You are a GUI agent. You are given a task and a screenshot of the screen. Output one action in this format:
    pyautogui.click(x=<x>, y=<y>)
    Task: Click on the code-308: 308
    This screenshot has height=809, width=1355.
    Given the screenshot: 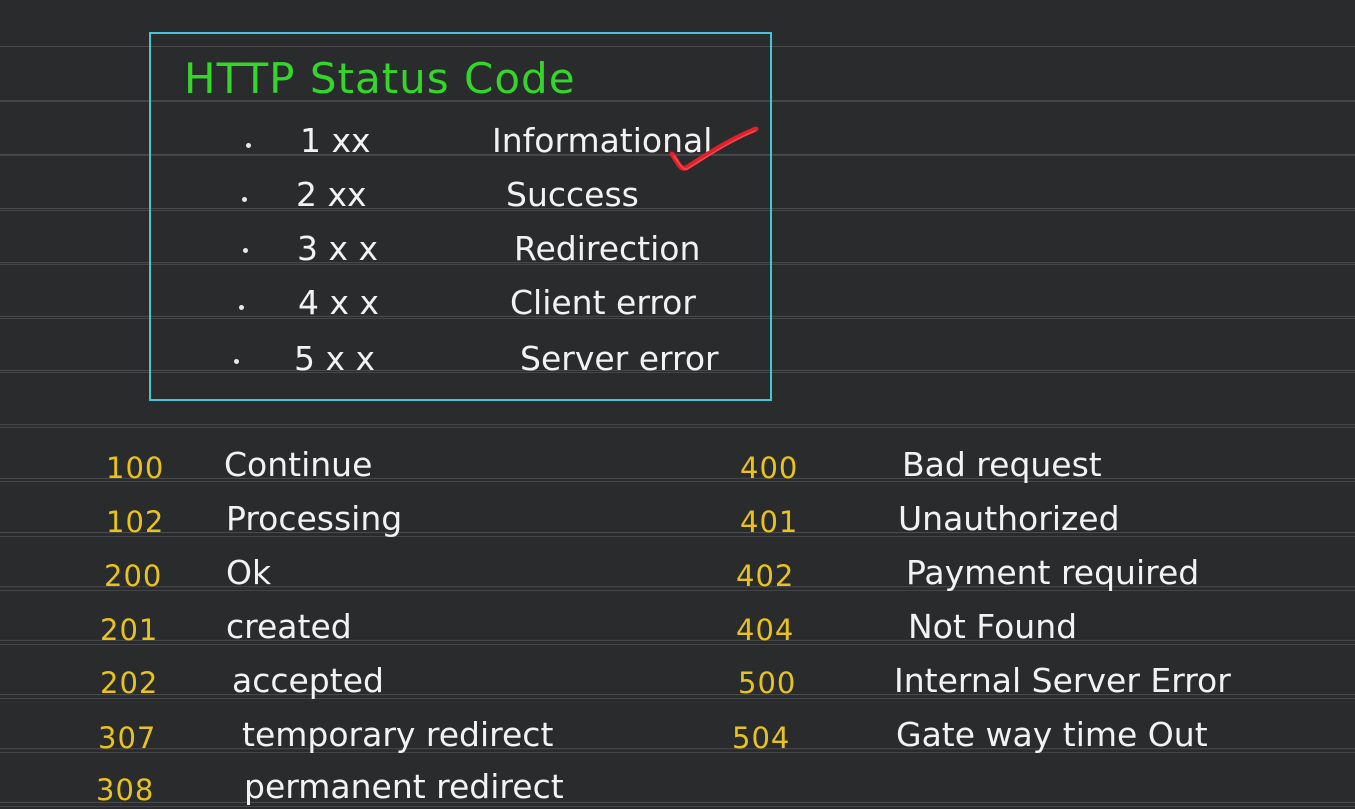 What is the action you would take?
    pyautogui.click(x=125, y=790)
    